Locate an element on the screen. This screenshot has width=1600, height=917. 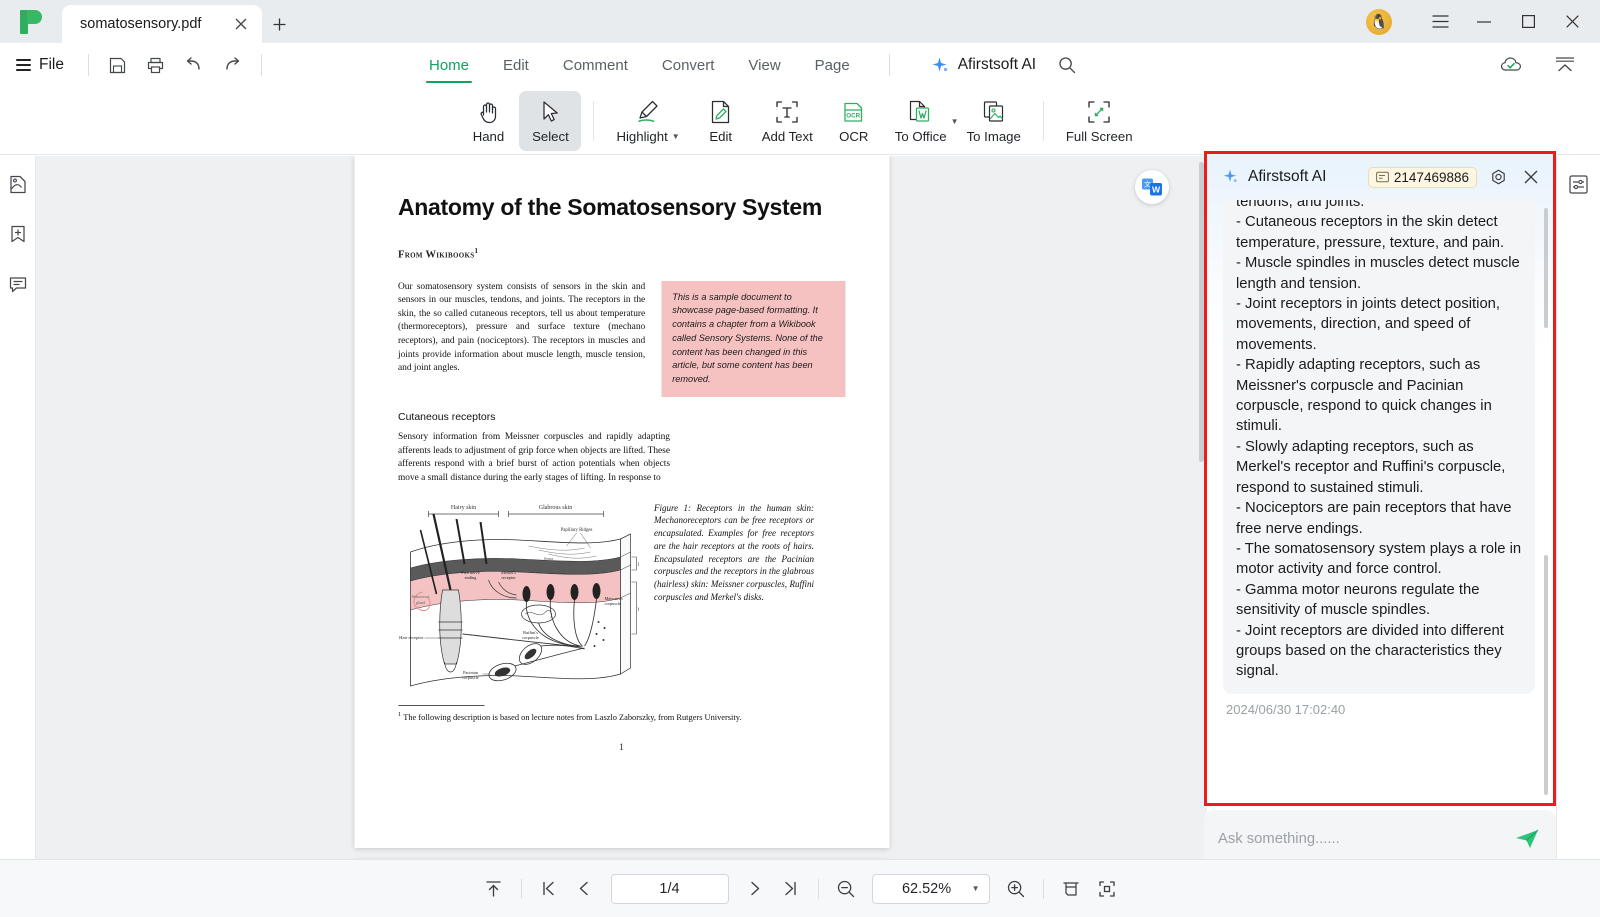
tab-convert: Convert is located at coordinates (688, 65).